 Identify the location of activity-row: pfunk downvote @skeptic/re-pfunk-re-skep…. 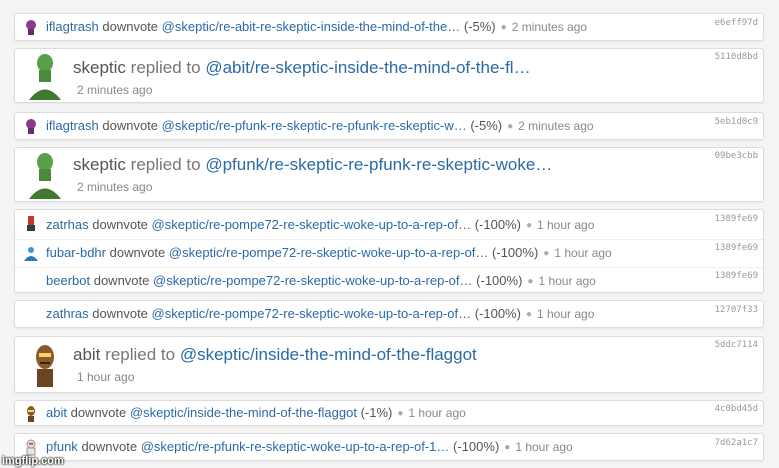
(389, 447).